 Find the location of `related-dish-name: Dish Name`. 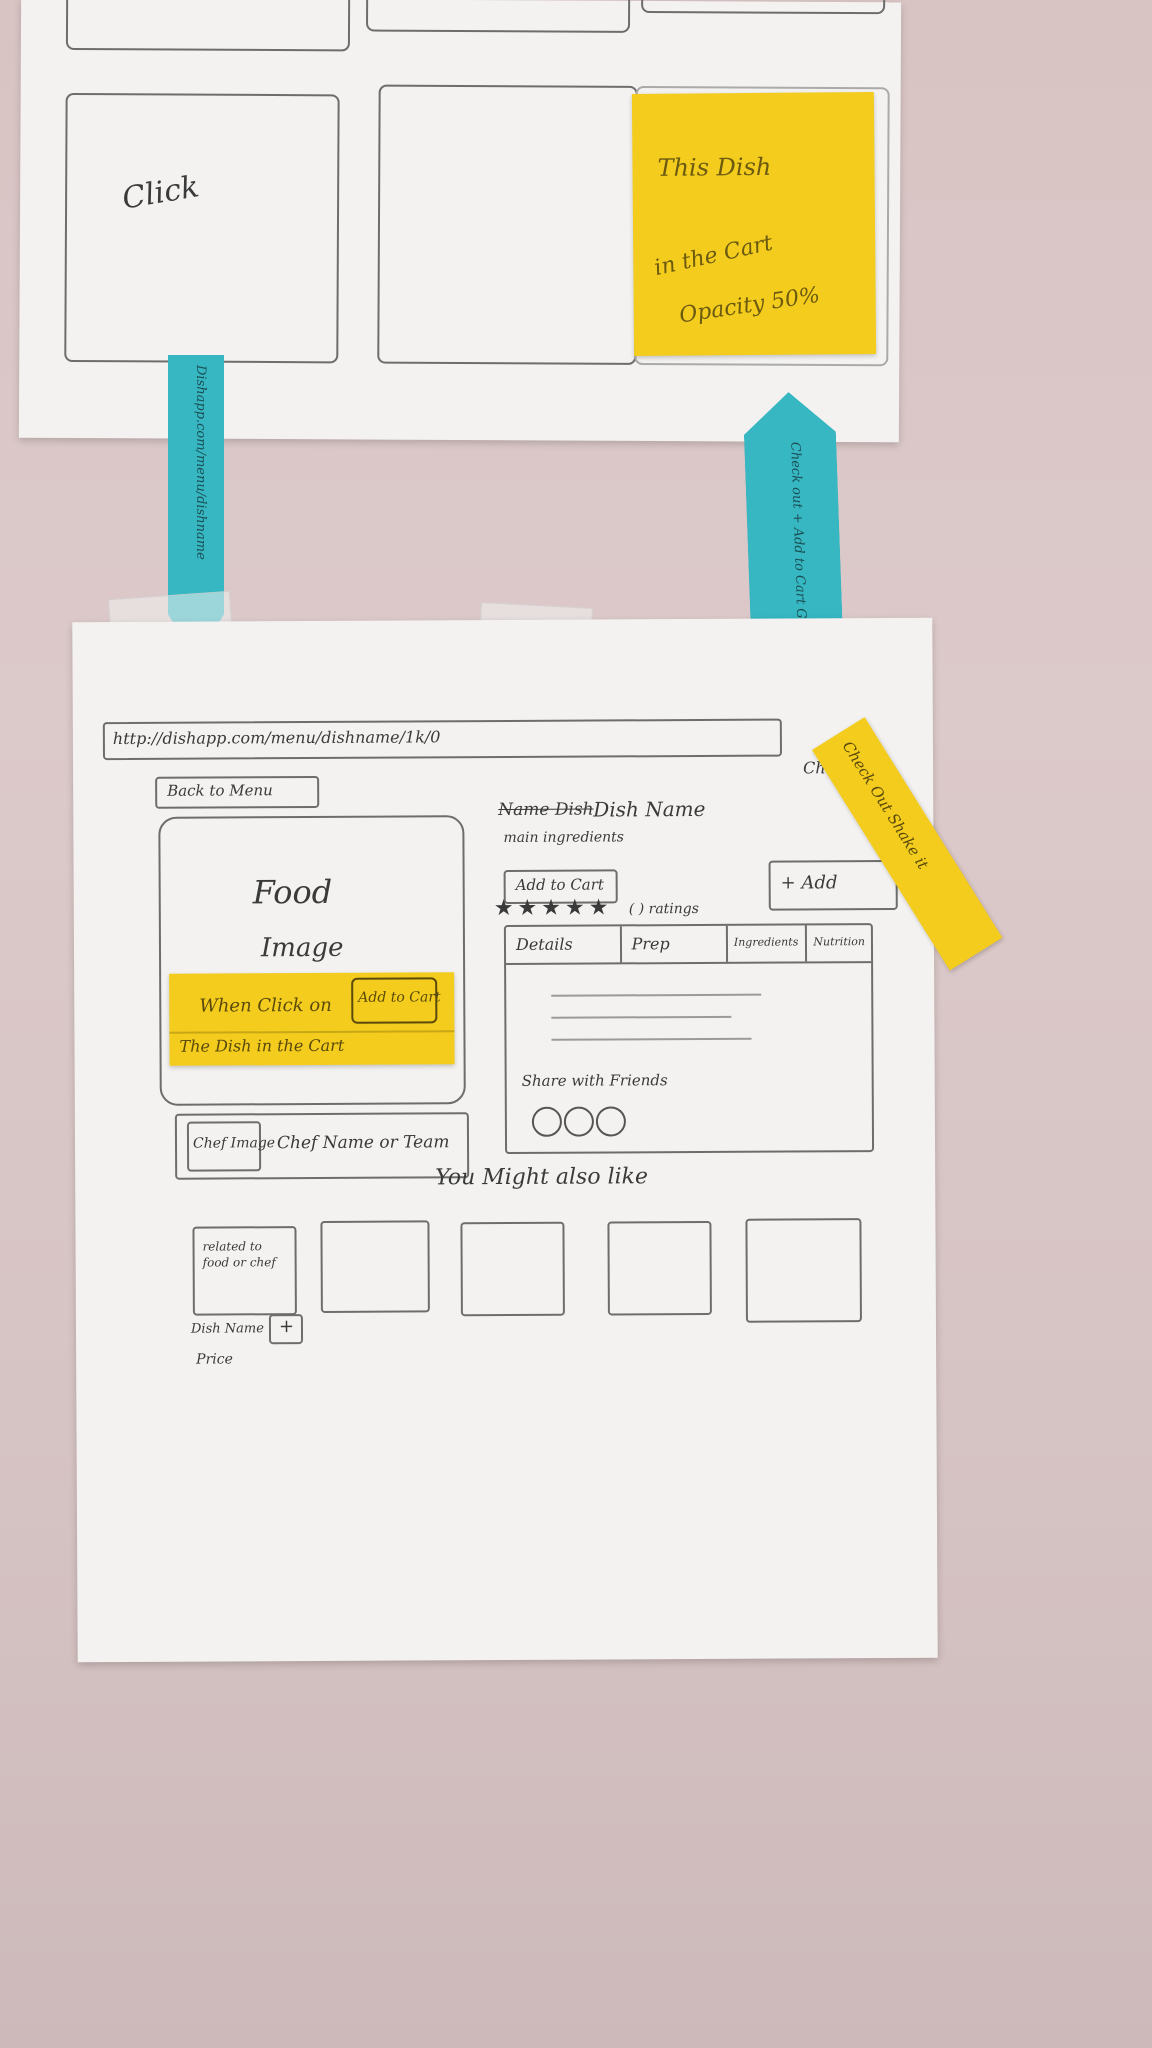

related-dish-name: Dish Name is located at coordinates (227, 1329).